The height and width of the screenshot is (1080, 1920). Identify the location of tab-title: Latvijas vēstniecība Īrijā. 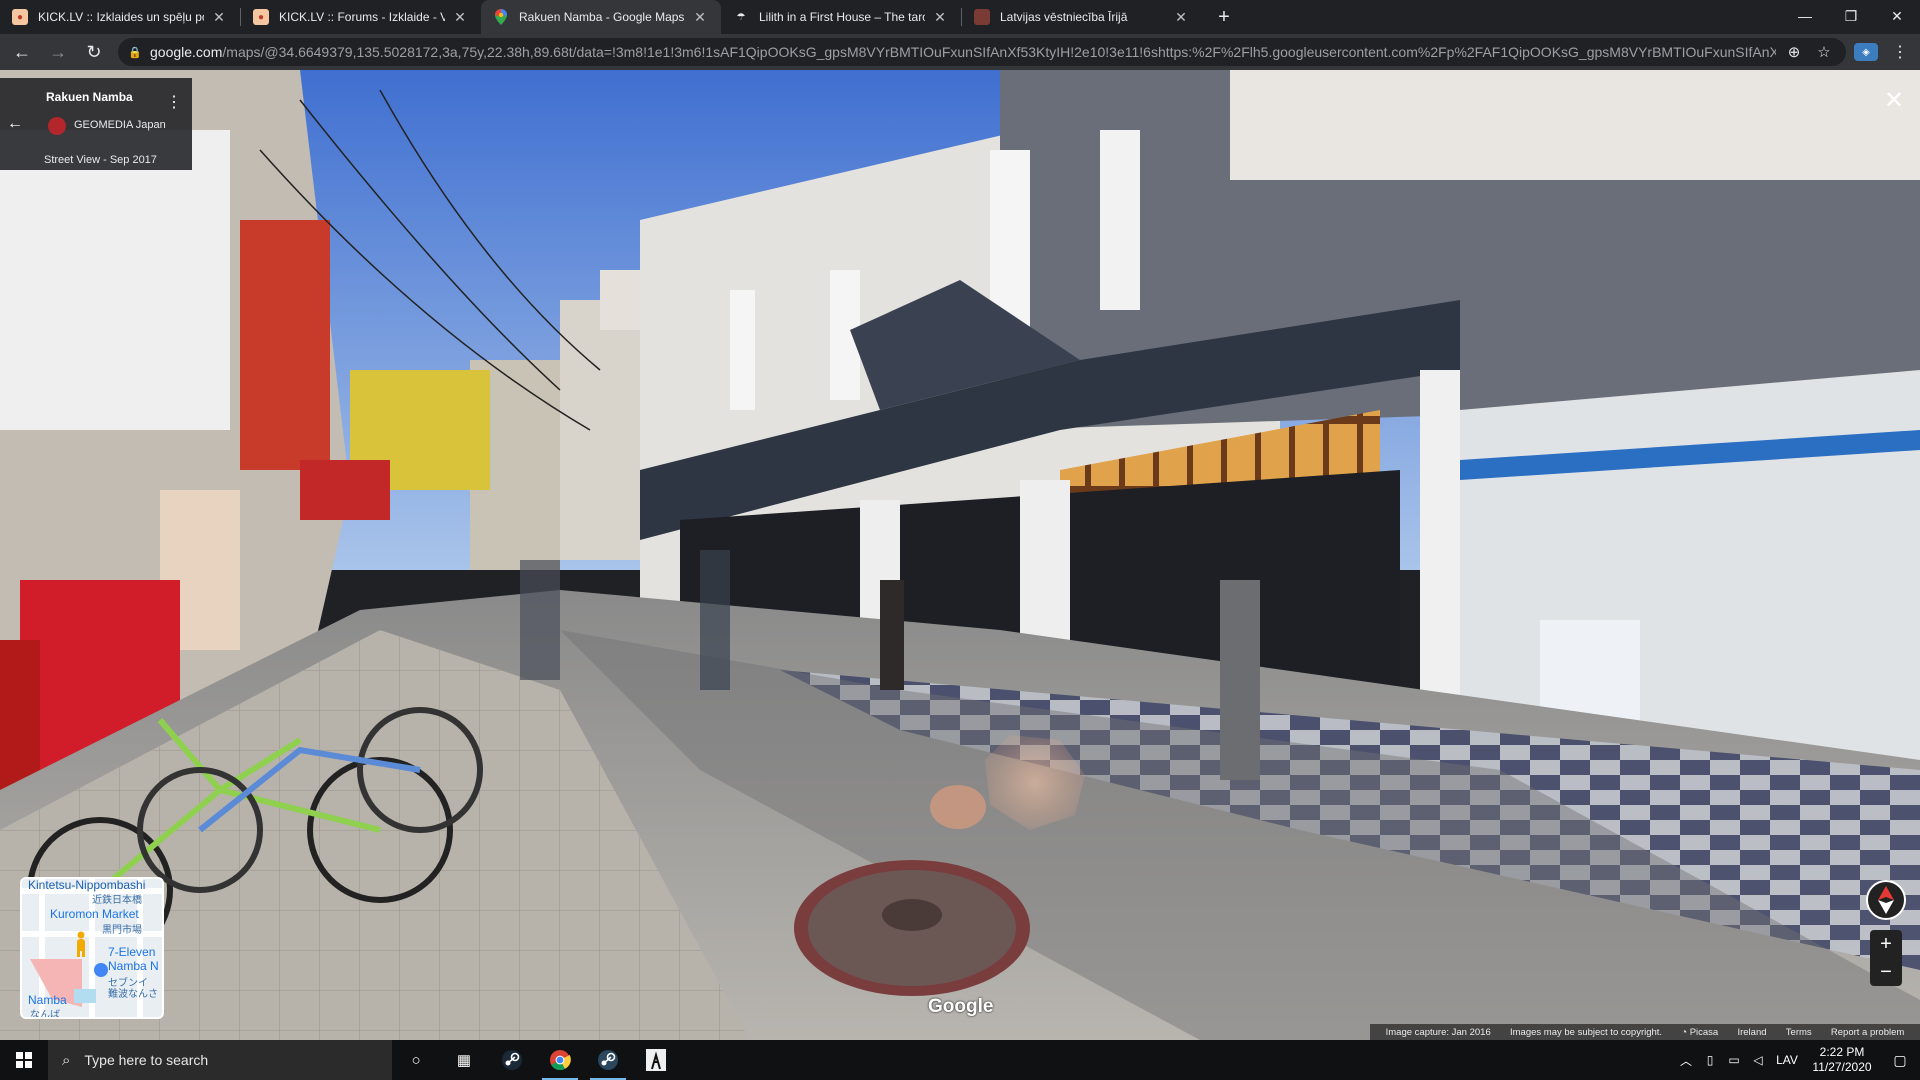
(1064, 17).